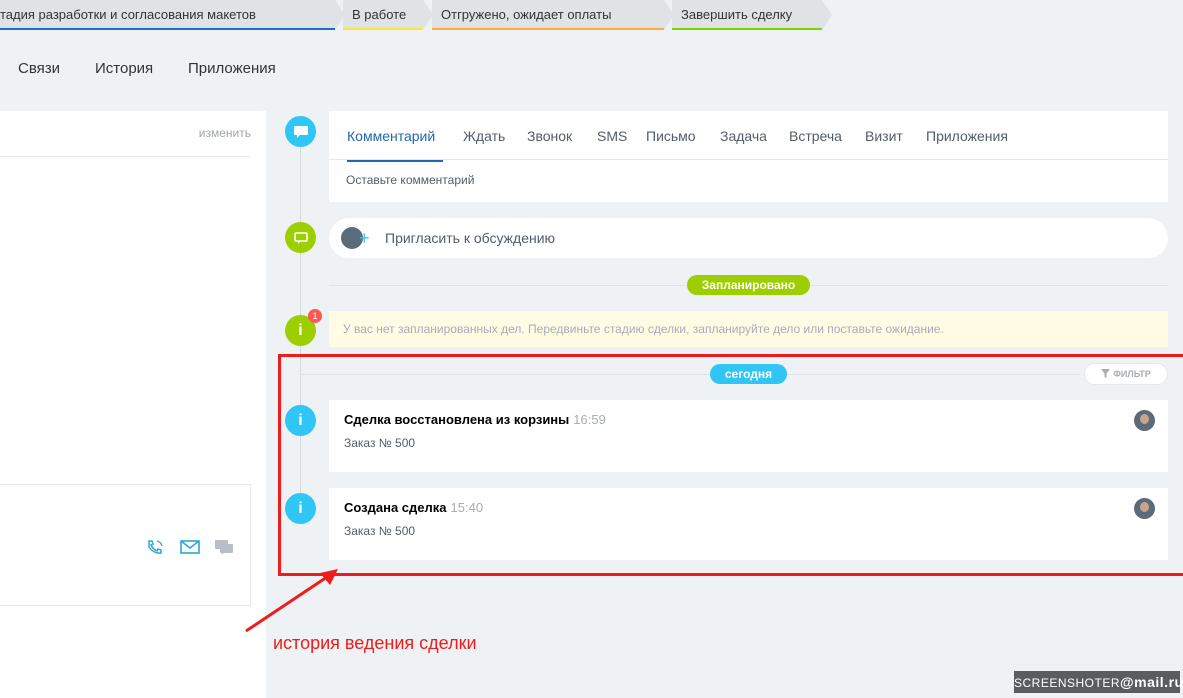 This screenshot has width=1183, height=698. What do you see at coordinates (300, 237) in the screenshot?
I see `chat-icon` at bounding box center [300, 237].